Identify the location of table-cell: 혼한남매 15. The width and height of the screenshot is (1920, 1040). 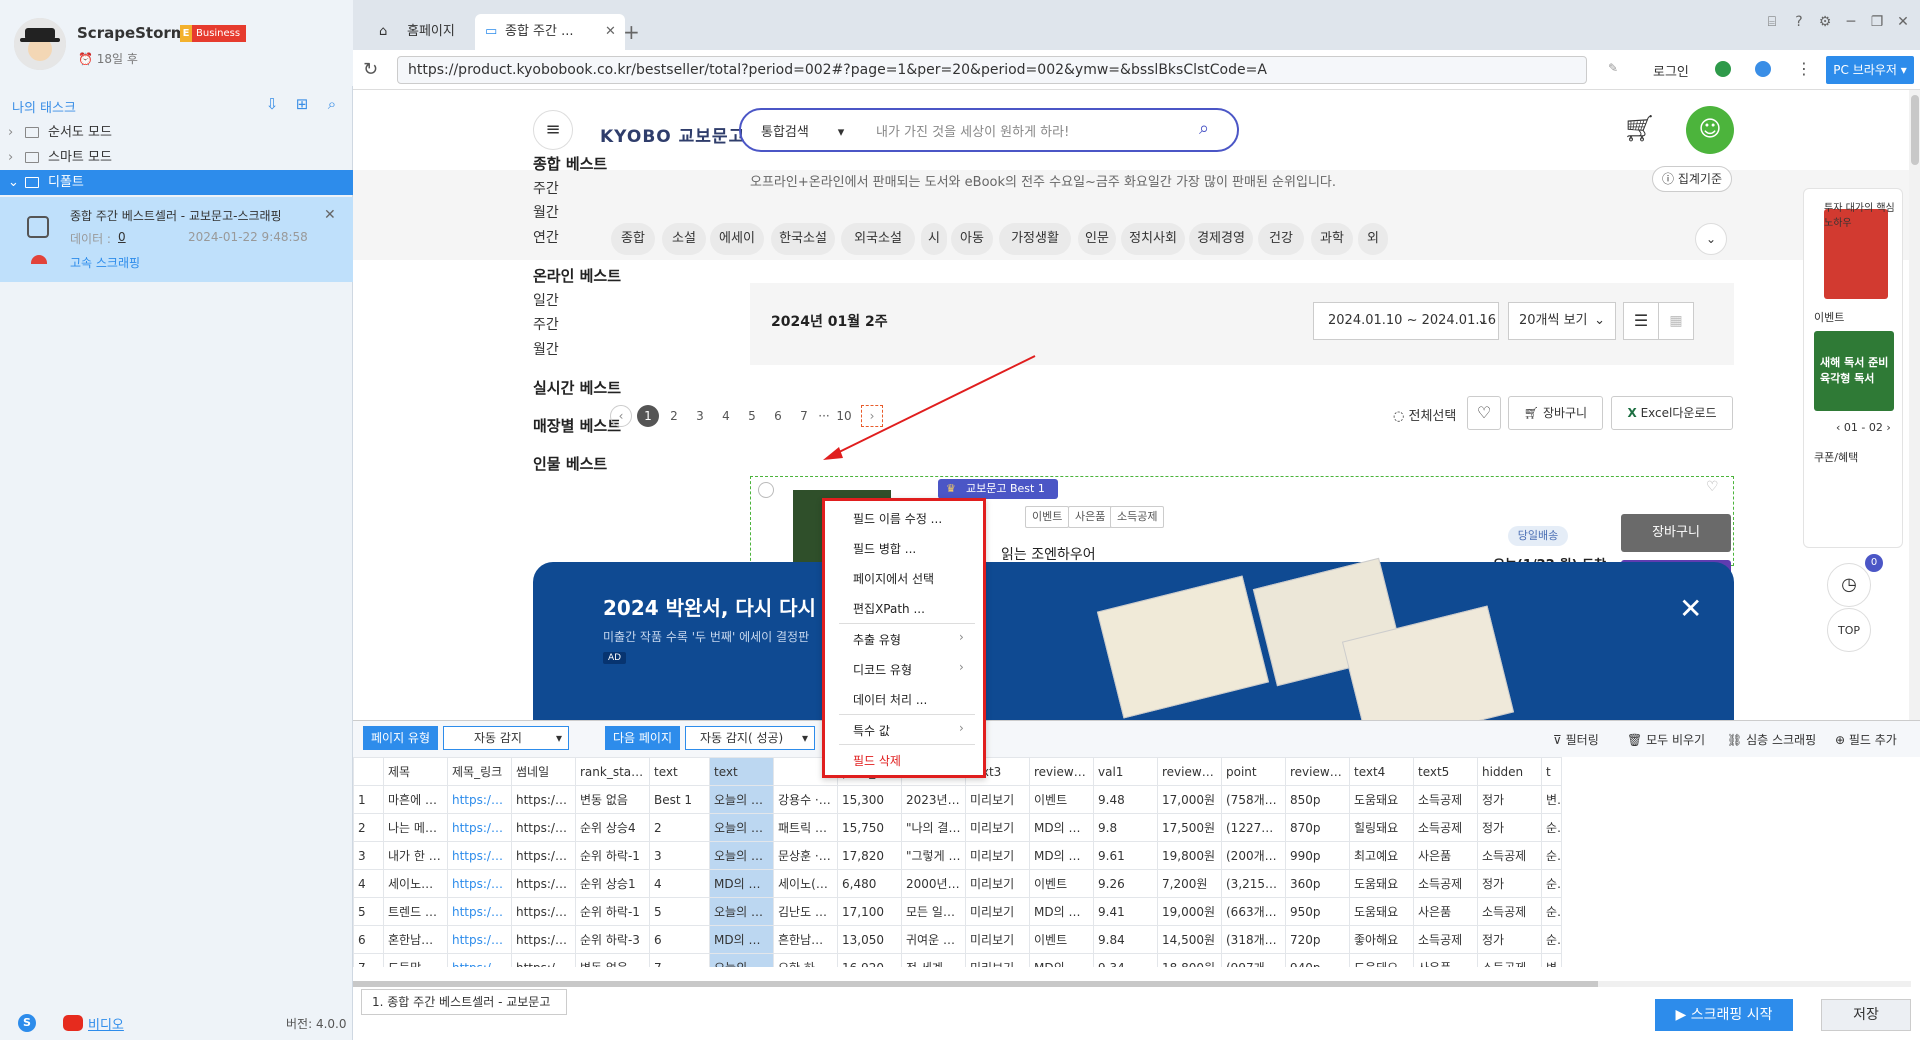
(415, 939).